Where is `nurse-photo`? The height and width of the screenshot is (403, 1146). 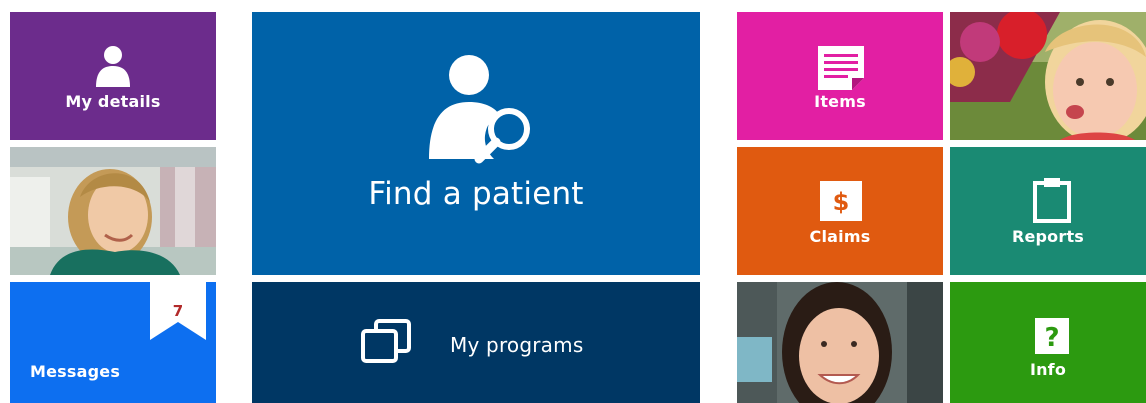
nurse-photo is located at coordinates (113, 211).